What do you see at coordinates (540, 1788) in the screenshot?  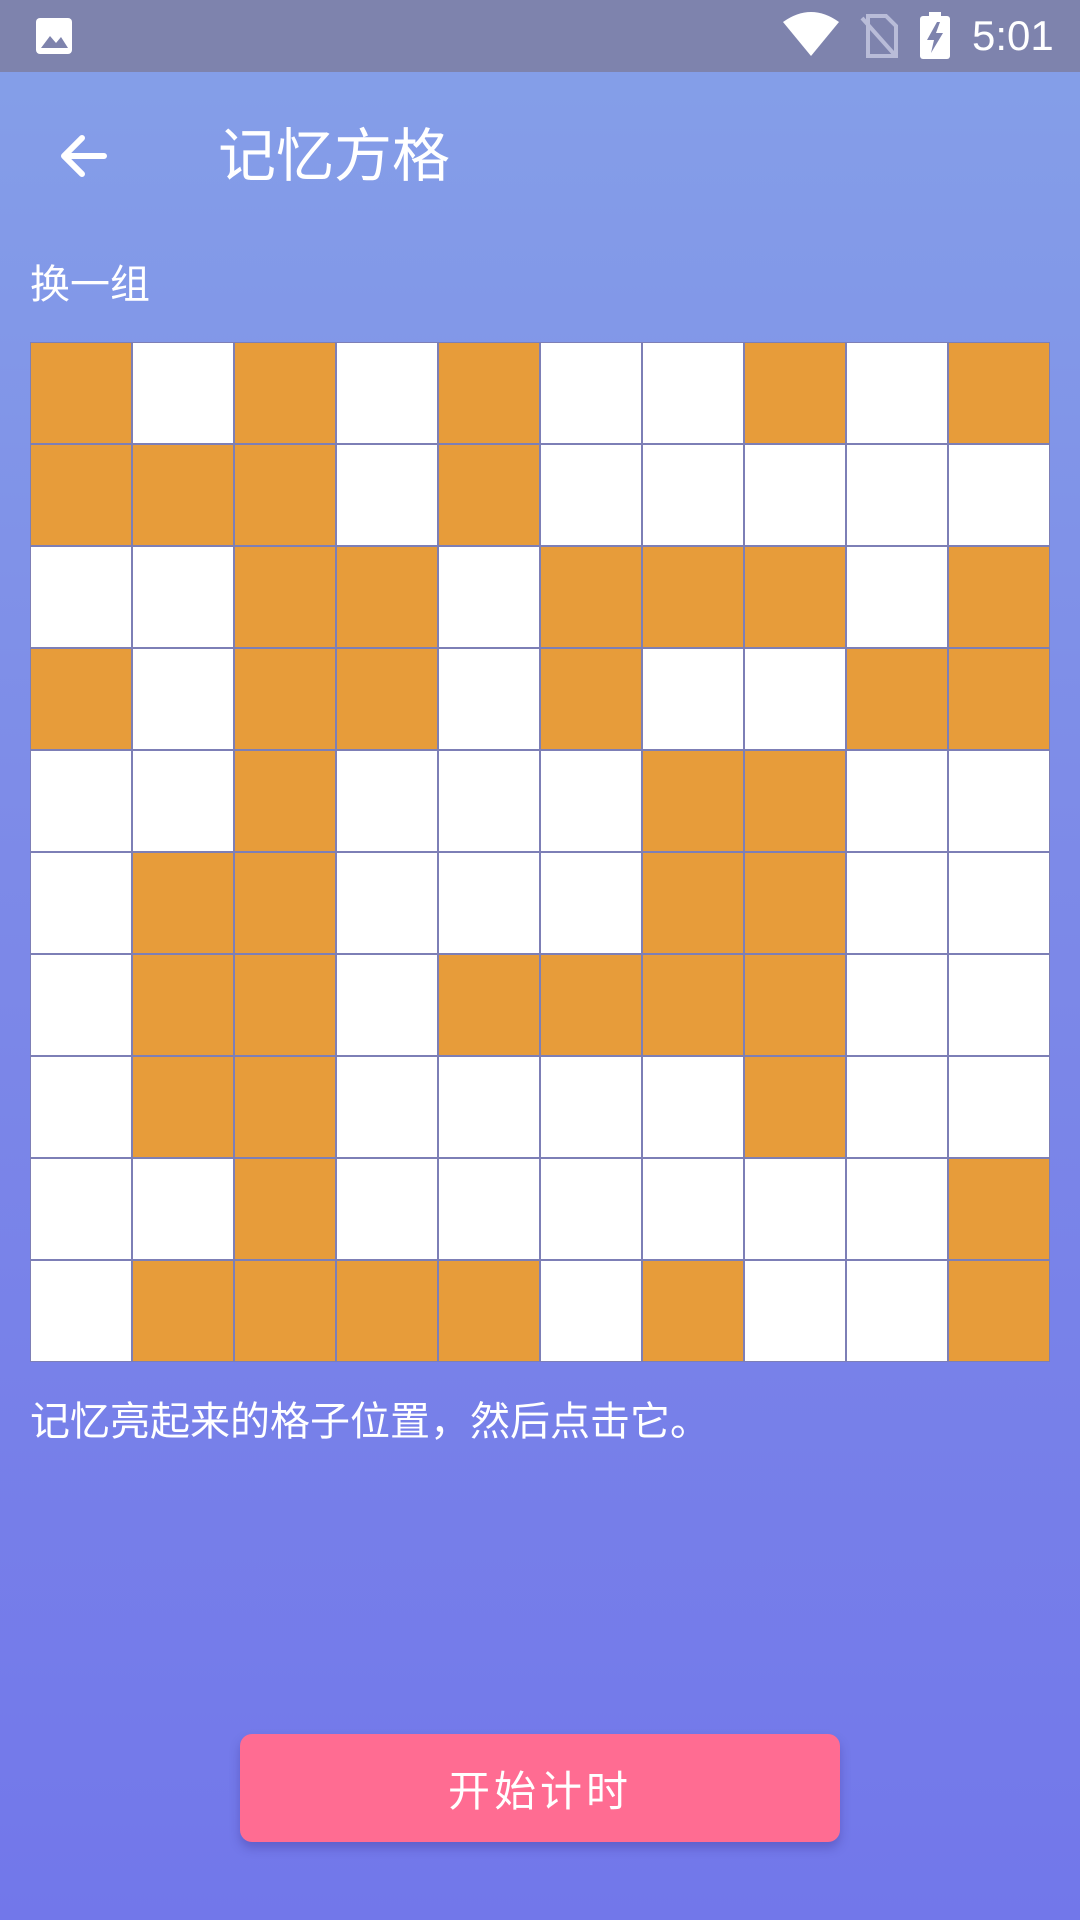 I see `start-timer-button: 开始计时` at bounding box center [540, 1788].